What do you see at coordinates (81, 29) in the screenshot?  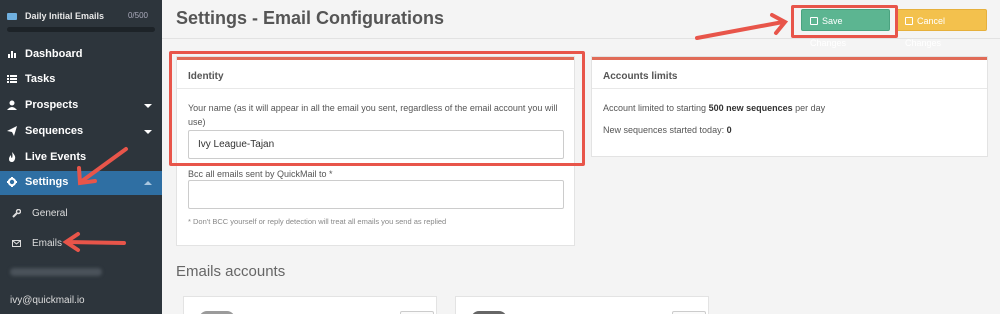 I see `quota-progress-bar` at bounding box center [81, 29].